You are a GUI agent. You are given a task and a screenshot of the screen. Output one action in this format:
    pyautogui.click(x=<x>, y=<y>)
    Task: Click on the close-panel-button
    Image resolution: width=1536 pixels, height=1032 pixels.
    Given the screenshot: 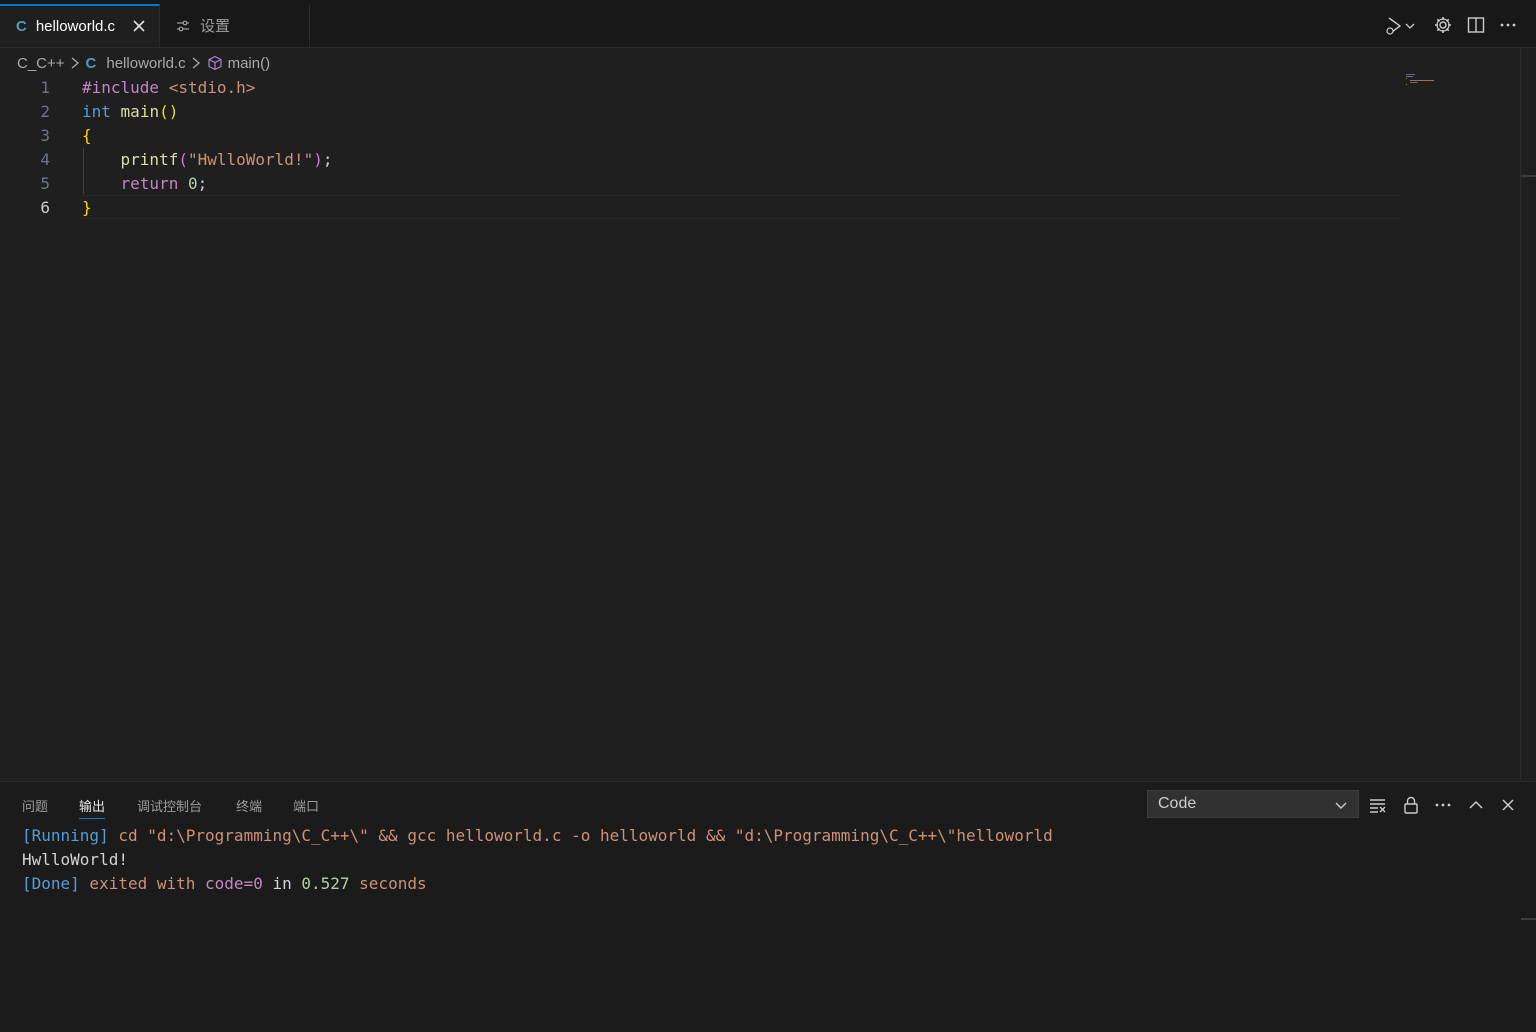 What is the action you would take?
    pyautogui.click(x=1508, y=805)
    